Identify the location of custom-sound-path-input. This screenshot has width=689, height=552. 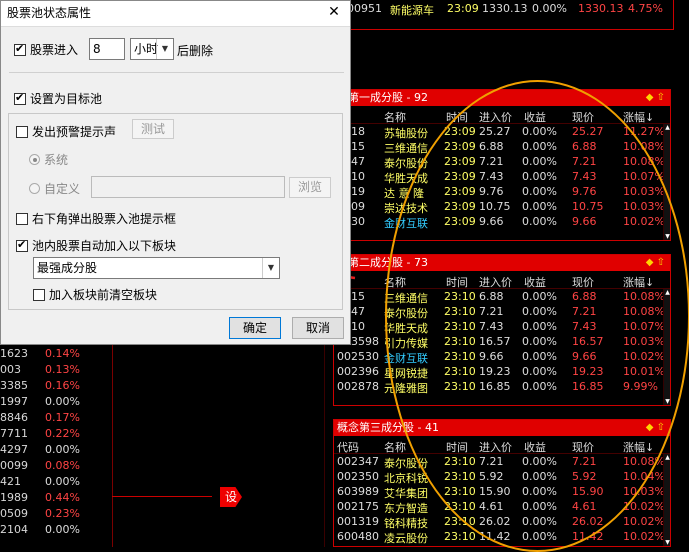
(188, 187).